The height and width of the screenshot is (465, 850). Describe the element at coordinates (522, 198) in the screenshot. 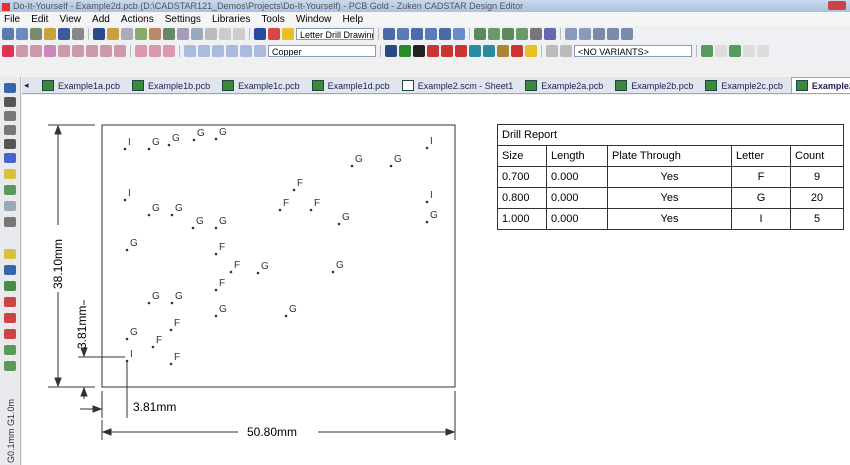

I see `size-cell: 0.800` at that location.